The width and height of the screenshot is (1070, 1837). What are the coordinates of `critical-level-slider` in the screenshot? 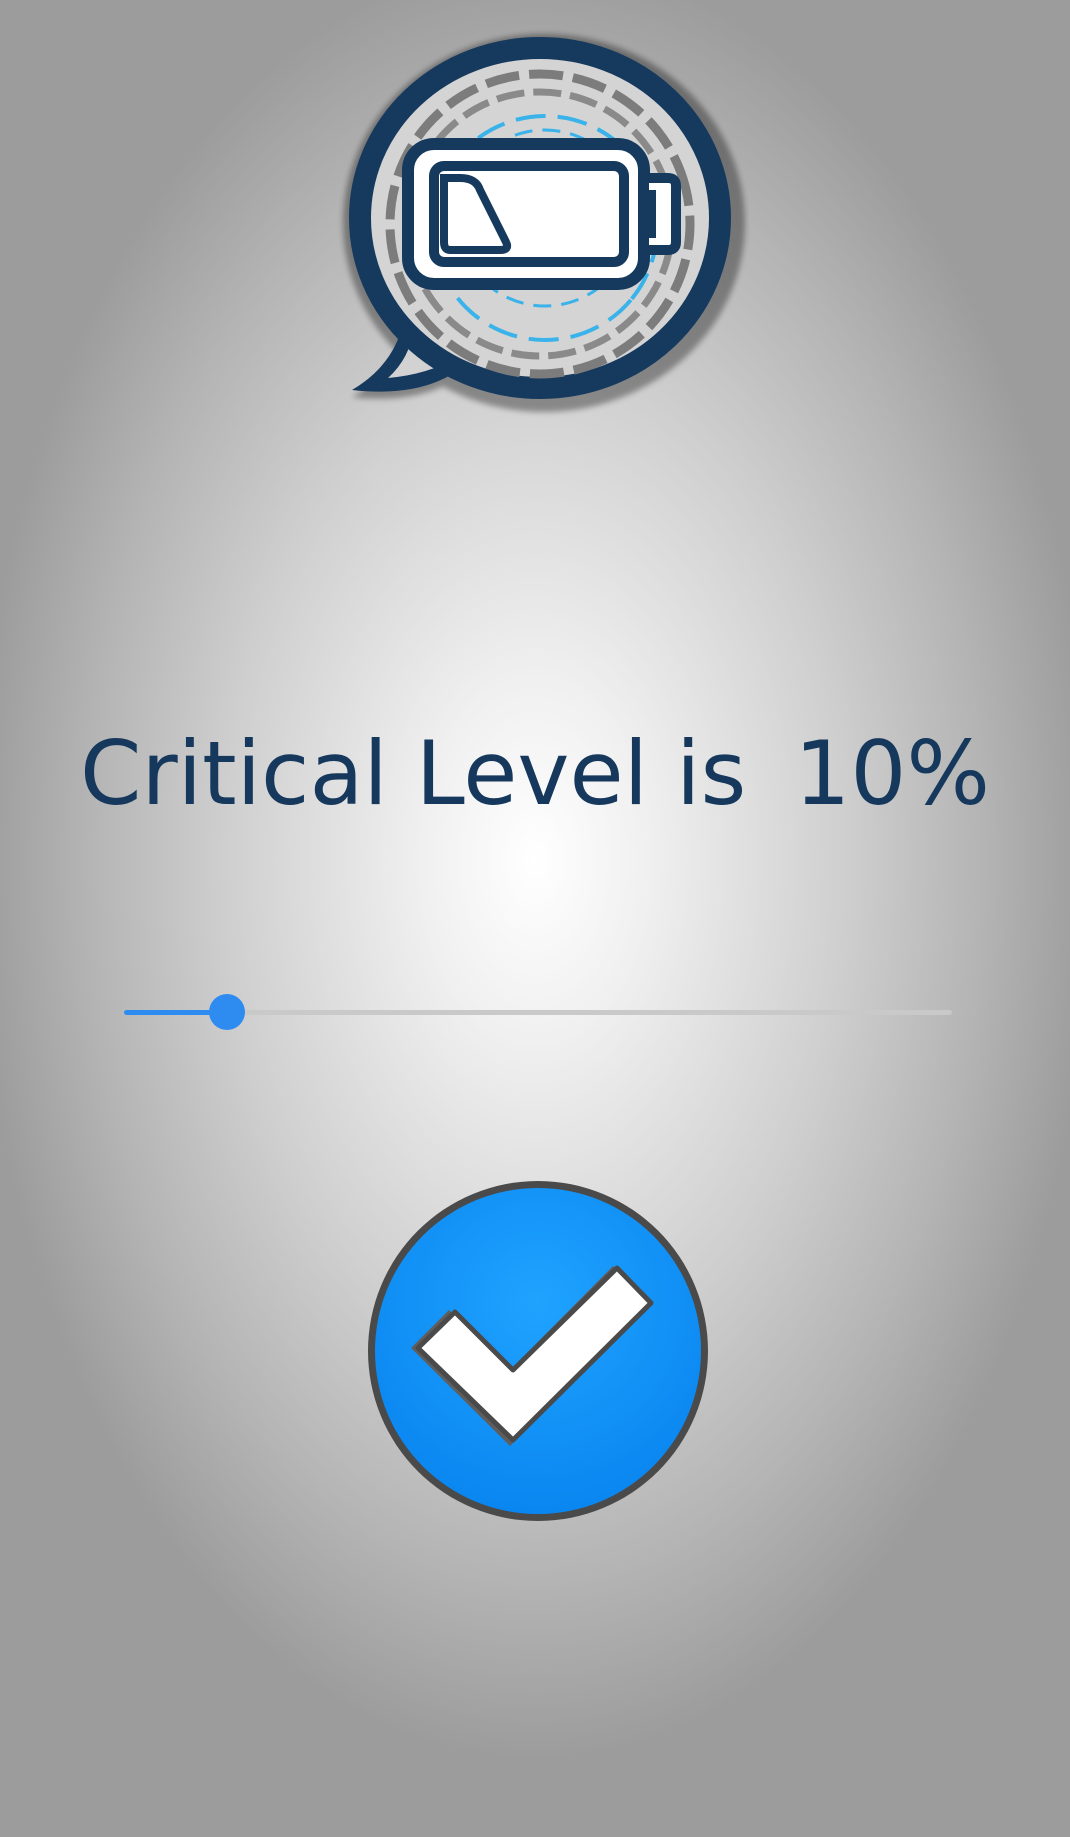 It's located at (538, 1012).